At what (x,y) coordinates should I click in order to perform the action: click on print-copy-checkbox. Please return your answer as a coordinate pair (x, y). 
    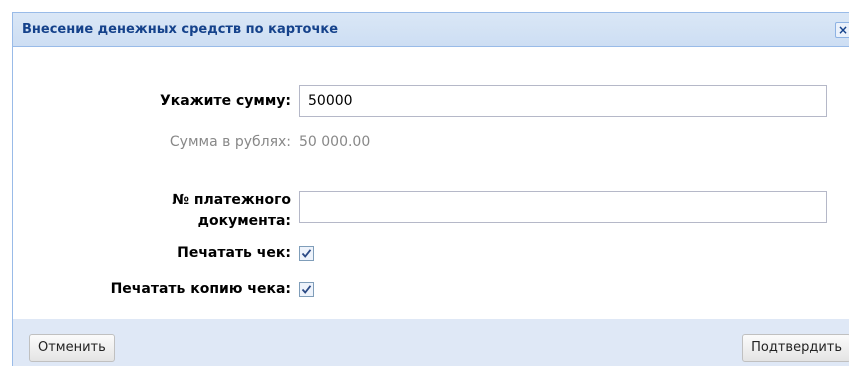
    Looking at the image, I should click on (306, 289).